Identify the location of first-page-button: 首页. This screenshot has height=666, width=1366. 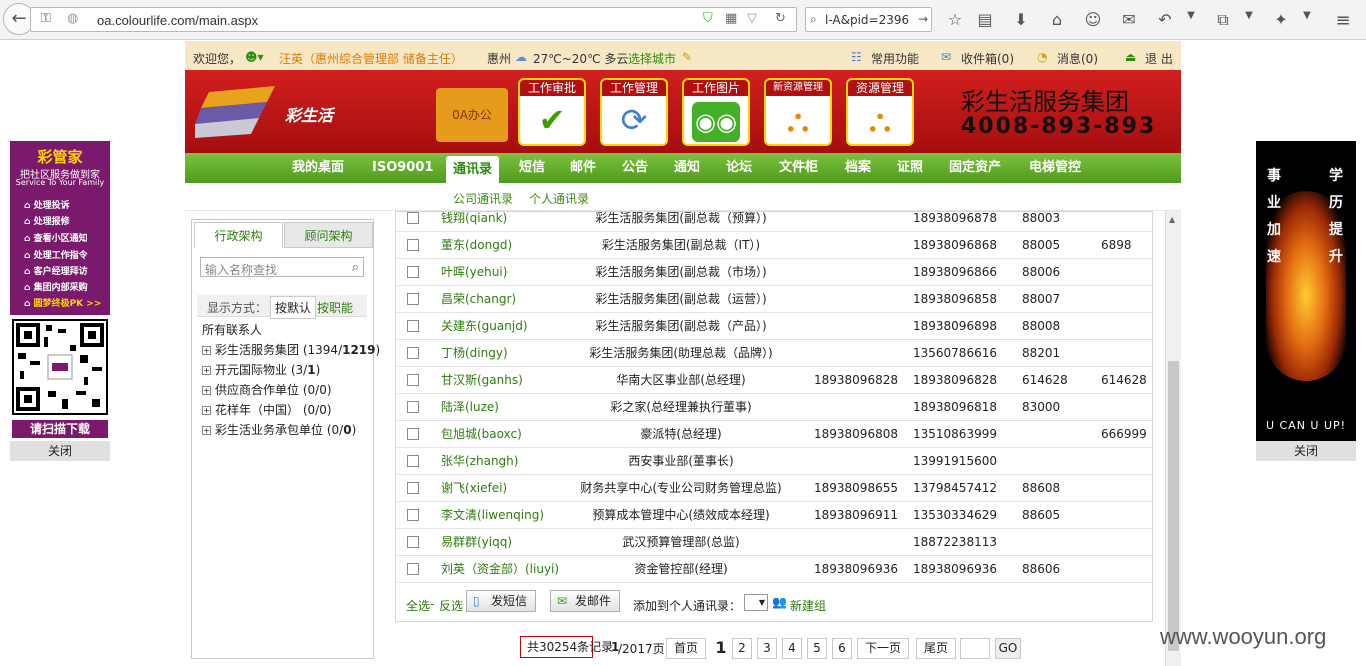
(686, 648).